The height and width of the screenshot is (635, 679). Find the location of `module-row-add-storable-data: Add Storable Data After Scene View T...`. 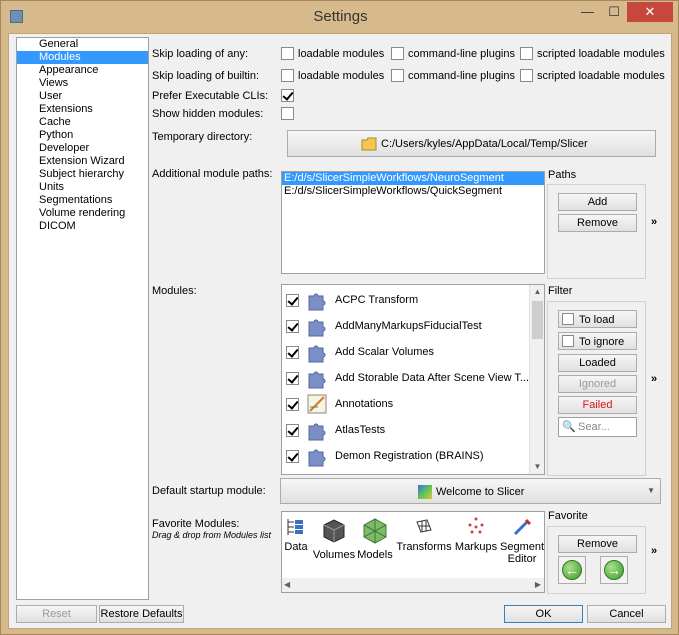

module-row-add-storable-data: Add Storable Data After Scene View T... is located at coordinates (408, 378).